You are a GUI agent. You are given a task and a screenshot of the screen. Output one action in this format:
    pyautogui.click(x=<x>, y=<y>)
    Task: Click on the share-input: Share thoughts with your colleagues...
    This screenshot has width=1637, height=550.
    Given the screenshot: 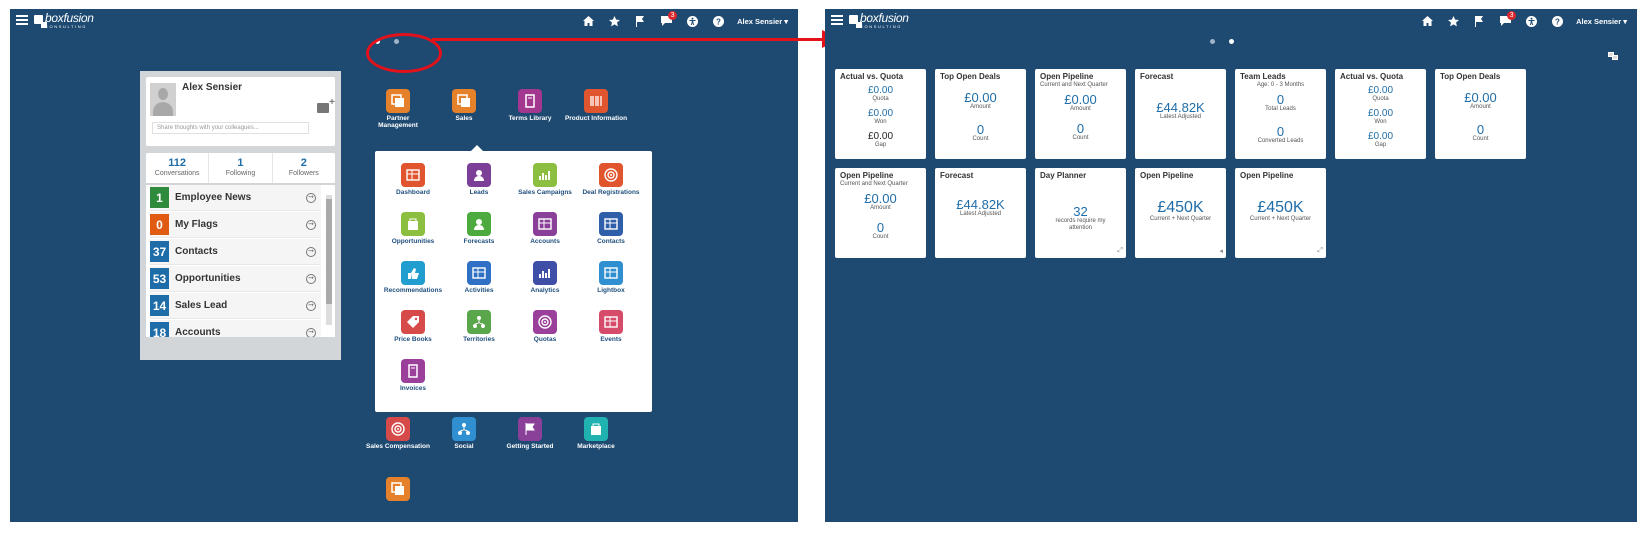 What is the action you would take?
    pyautogui.click(x=230, y=128)
    